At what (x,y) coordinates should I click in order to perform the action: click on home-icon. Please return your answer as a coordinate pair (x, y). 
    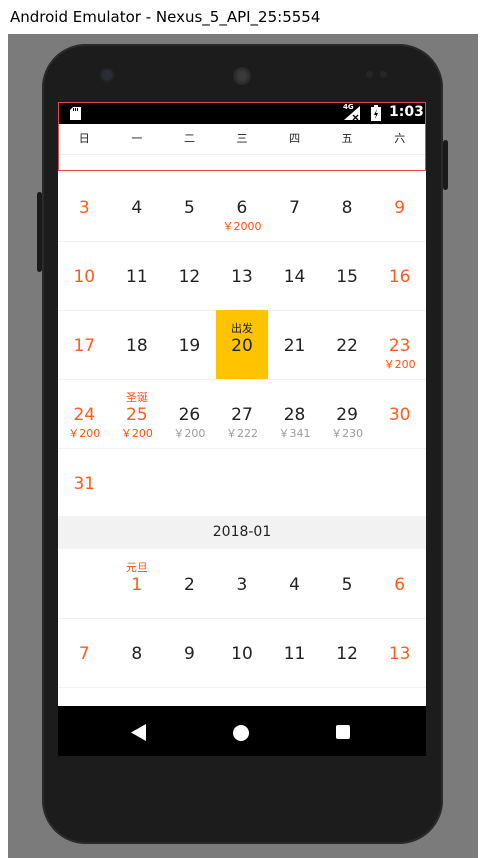
    Looking at the image, I should click on (241, 733).